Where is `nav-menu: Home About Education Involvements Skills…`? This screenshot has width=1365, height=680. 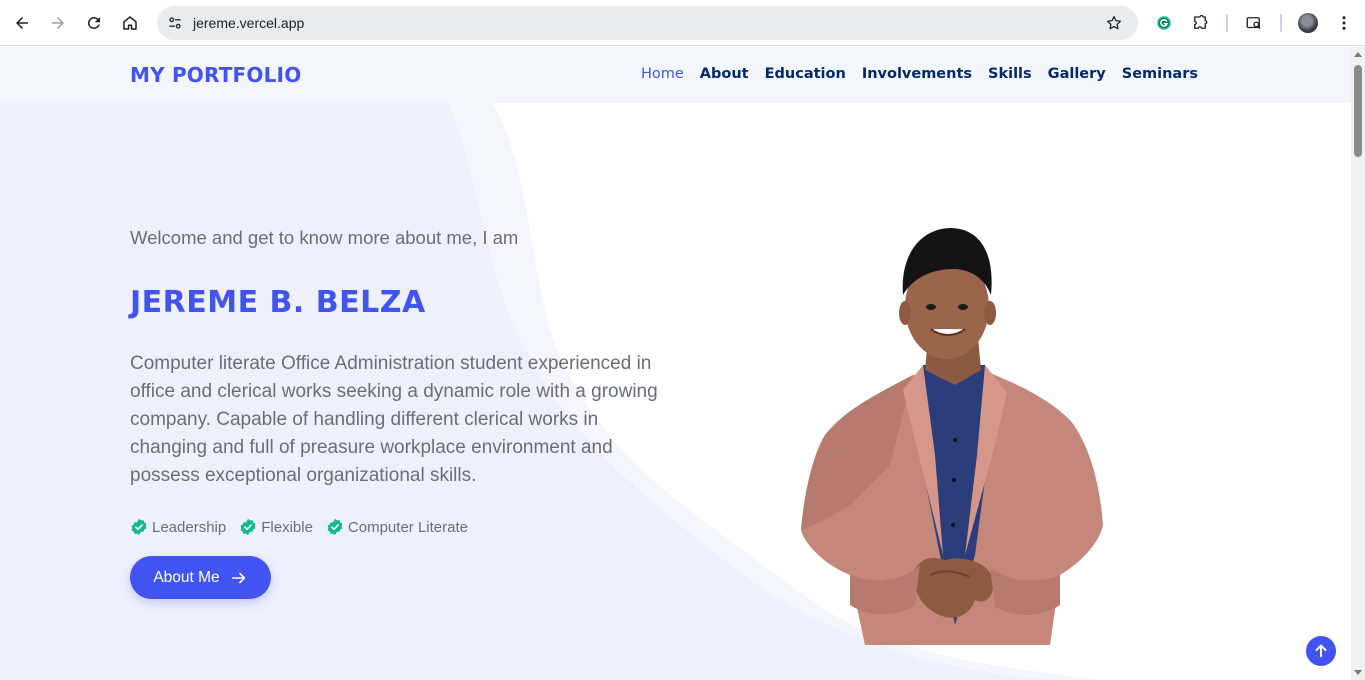 nav-menu: Home About Education Involvements Skills… is located at coordinates (919, 74).